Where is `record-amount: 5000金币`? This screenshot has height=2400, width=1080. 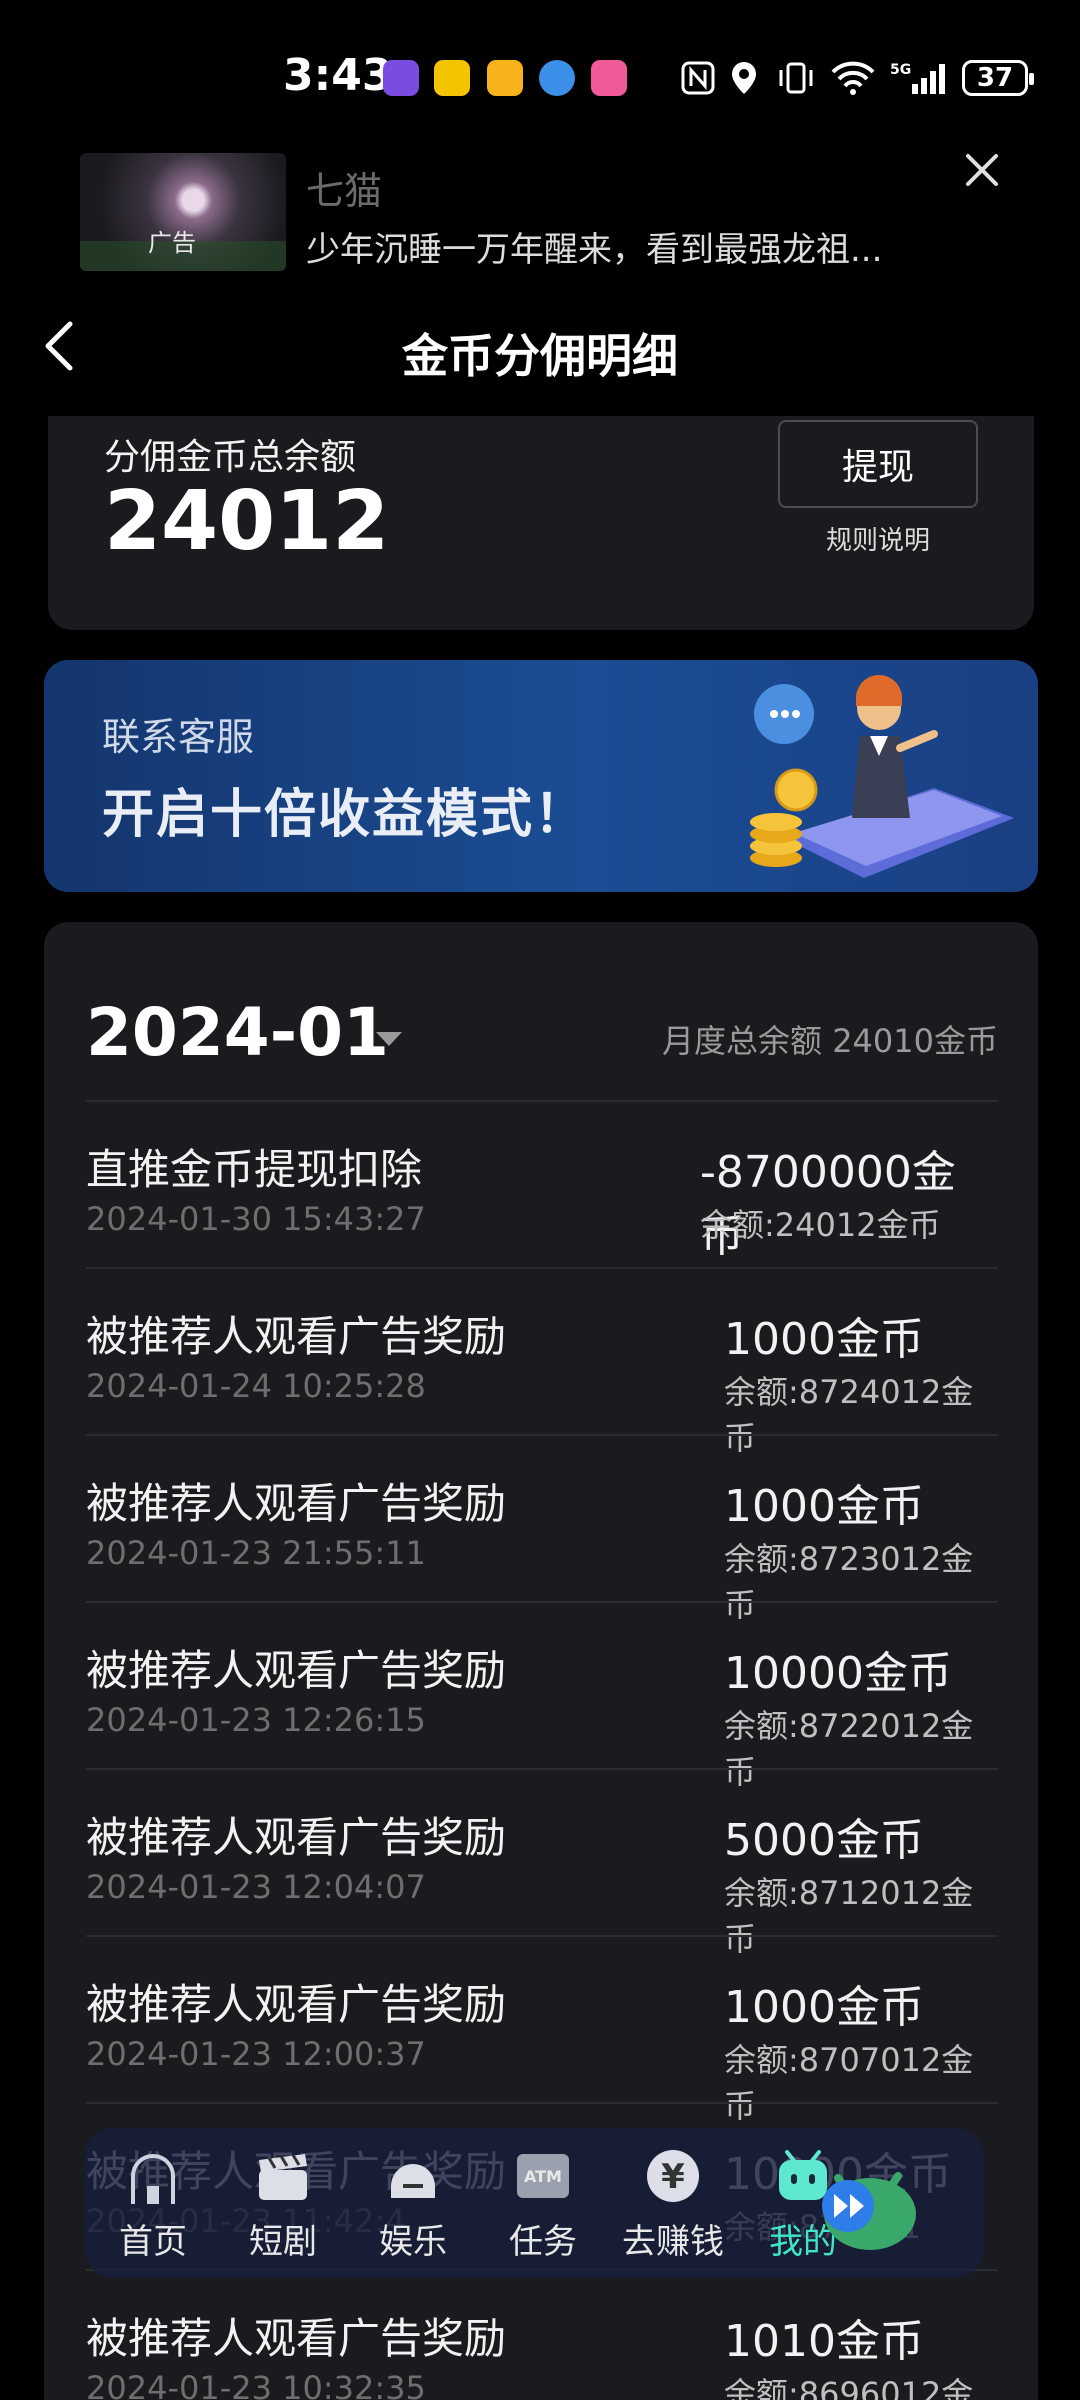 record-amount: 5000金币 is located at coordinates (824, 1840).